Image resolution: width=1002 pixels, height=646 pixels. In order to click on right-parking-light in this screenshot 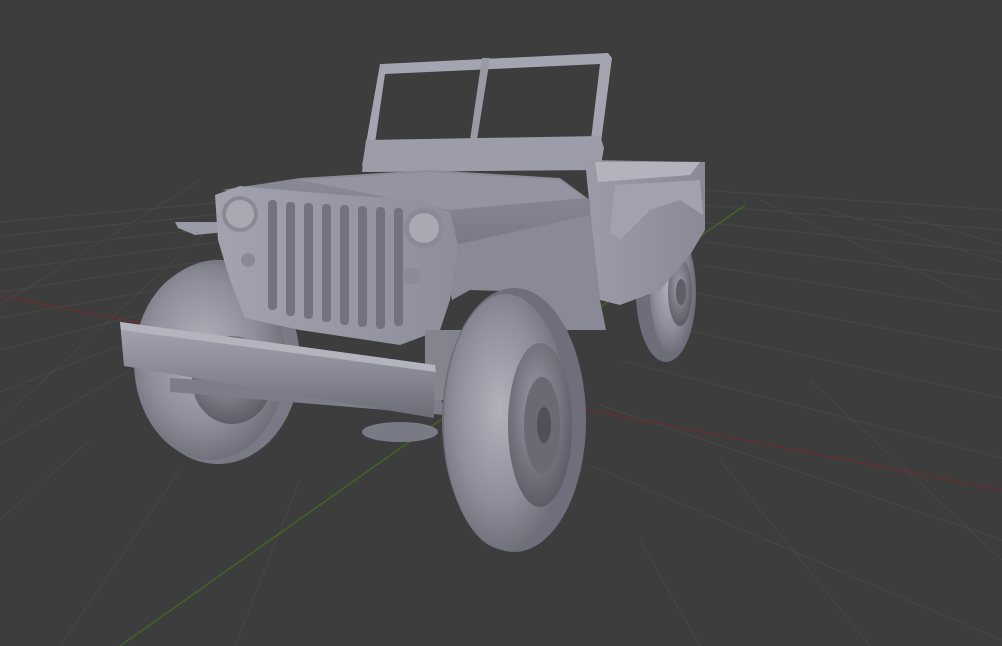, I will do `click(412, 276)`.